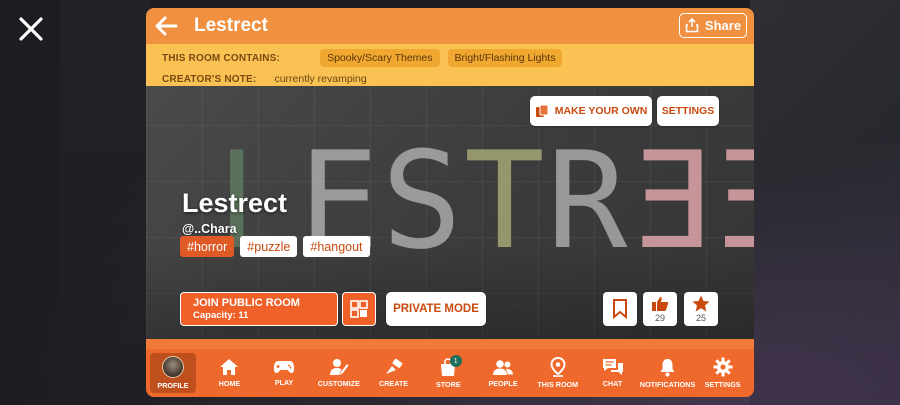  Describe the element at coordinates (264, 79) in the screenshot. I see `creator-note-row: CREATOR'S NOTE: currently revamping` at that location.